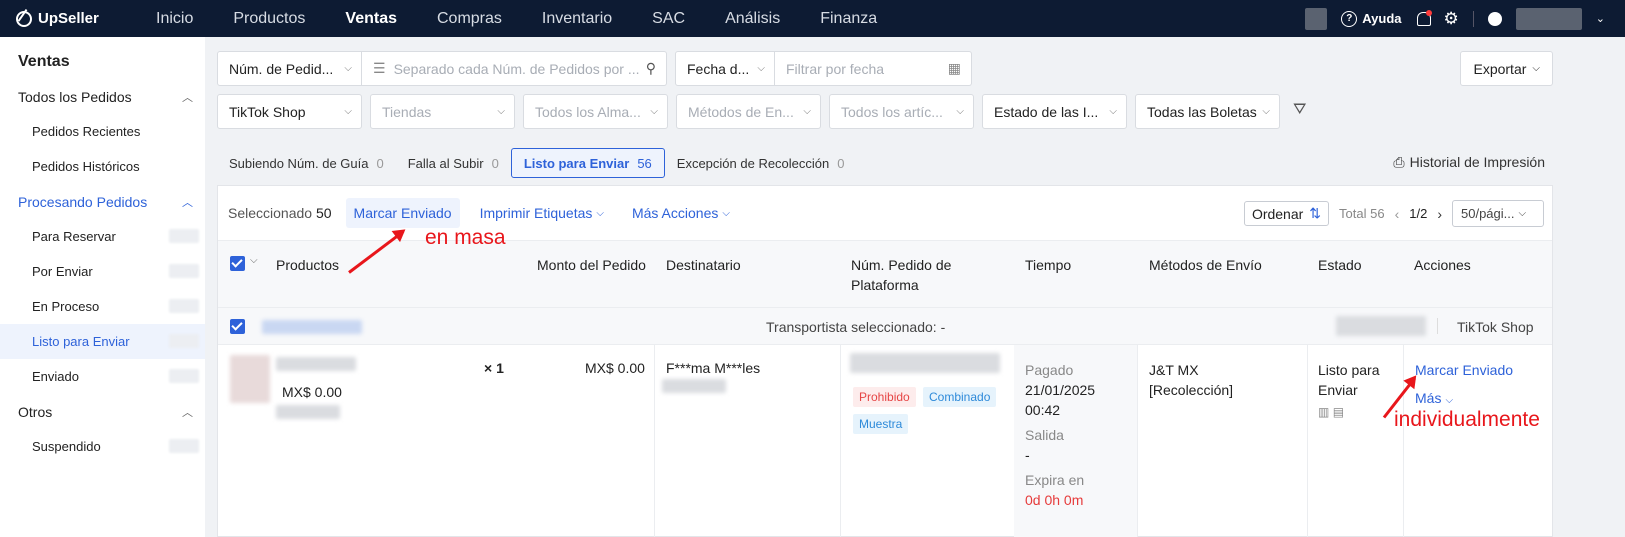 This screenshot has height=537, width=1625. What do you see at coordinates (102, 411) in the screenshot?
I see `sidebar-group-otros: Otros ︿` at bounding box center [102, 411].